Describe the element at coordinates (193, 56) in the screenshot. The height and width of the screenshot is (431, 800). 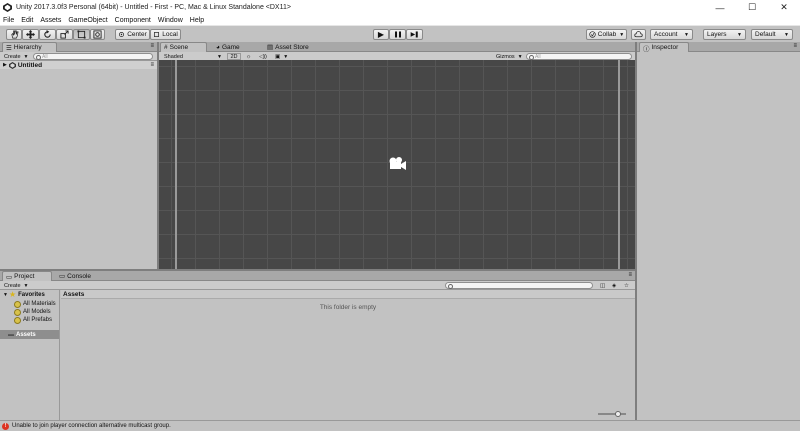
I see `shading-dropdown: Shaded ▼` at that location.